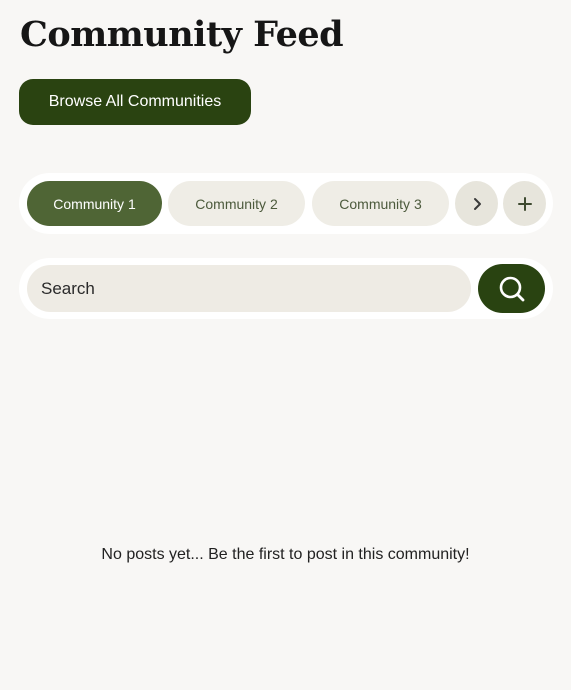 Image resolution: width=571 pixels, height=690 pixels. I want to click on next-tabs-button, so click(476, 203).